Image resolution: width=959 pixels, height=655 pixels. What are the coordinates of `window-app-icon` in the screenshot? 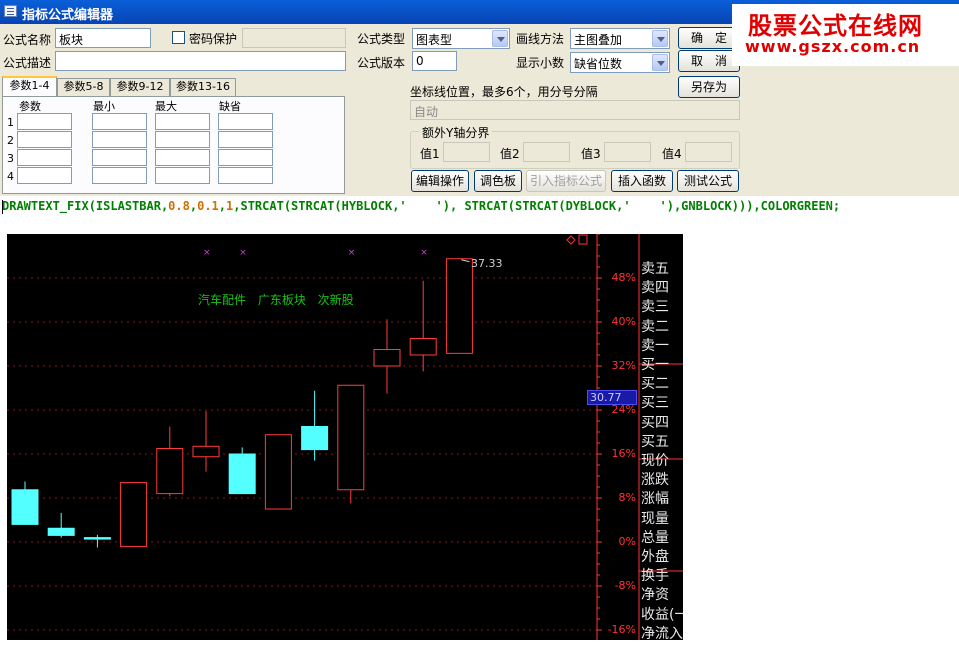 It's located at (10, 11).